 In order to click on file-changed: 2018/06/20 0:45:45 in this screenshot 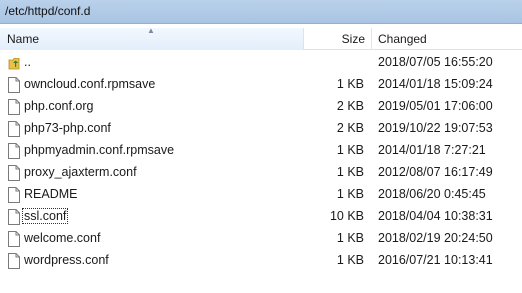, I will do `click(432, 194)`.